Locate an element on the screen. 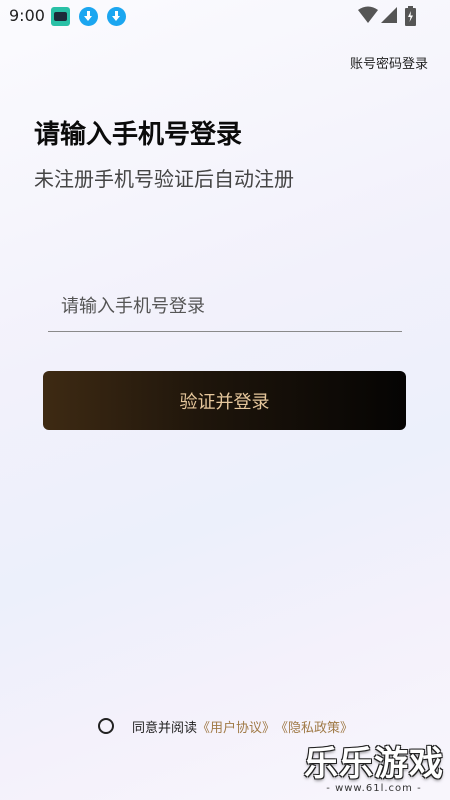 The image size is (450, 800). app-notification-icon is located at coordinates (60, 16).